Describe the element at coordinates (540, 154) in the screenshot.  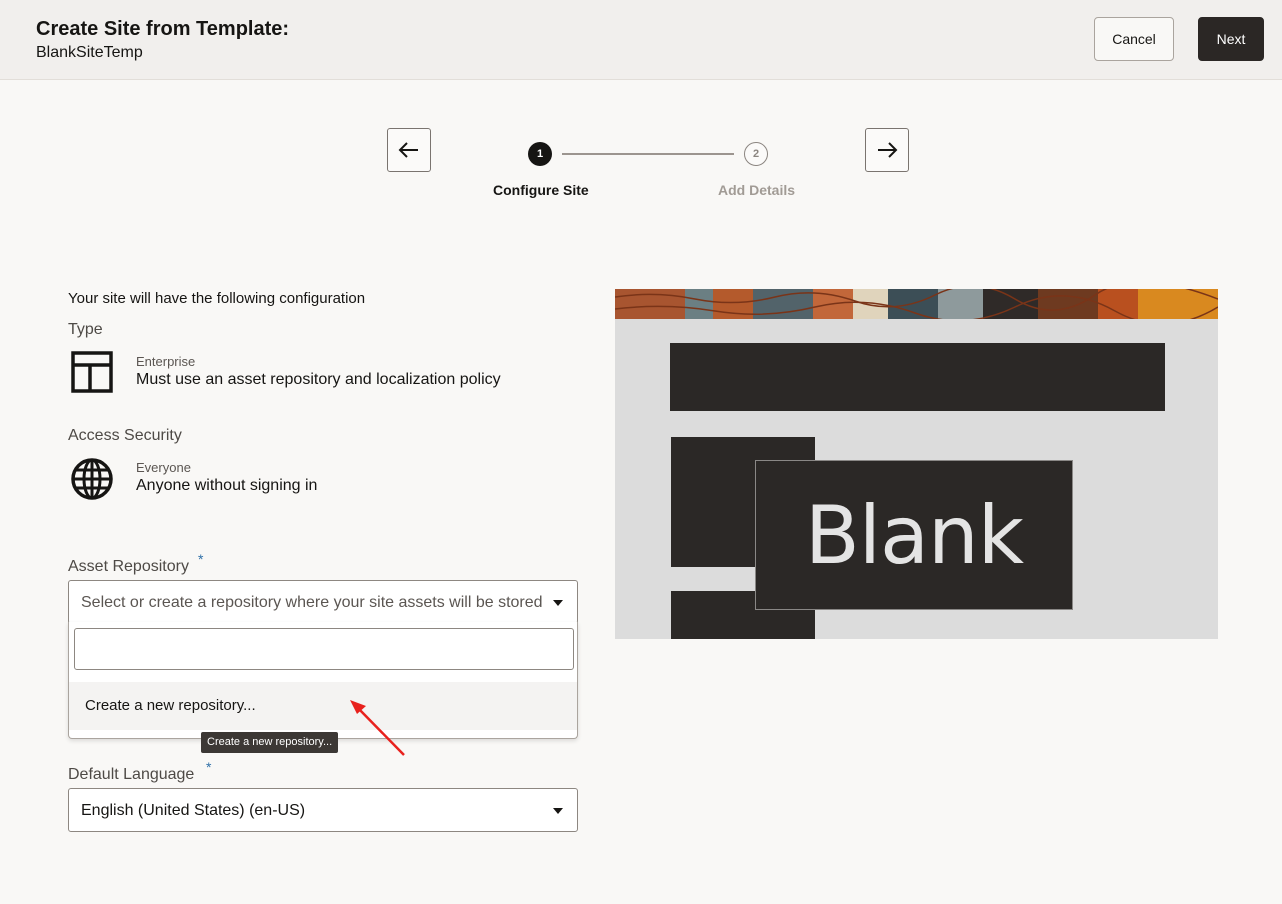
I see `step-1-indicator: 1` at that location.